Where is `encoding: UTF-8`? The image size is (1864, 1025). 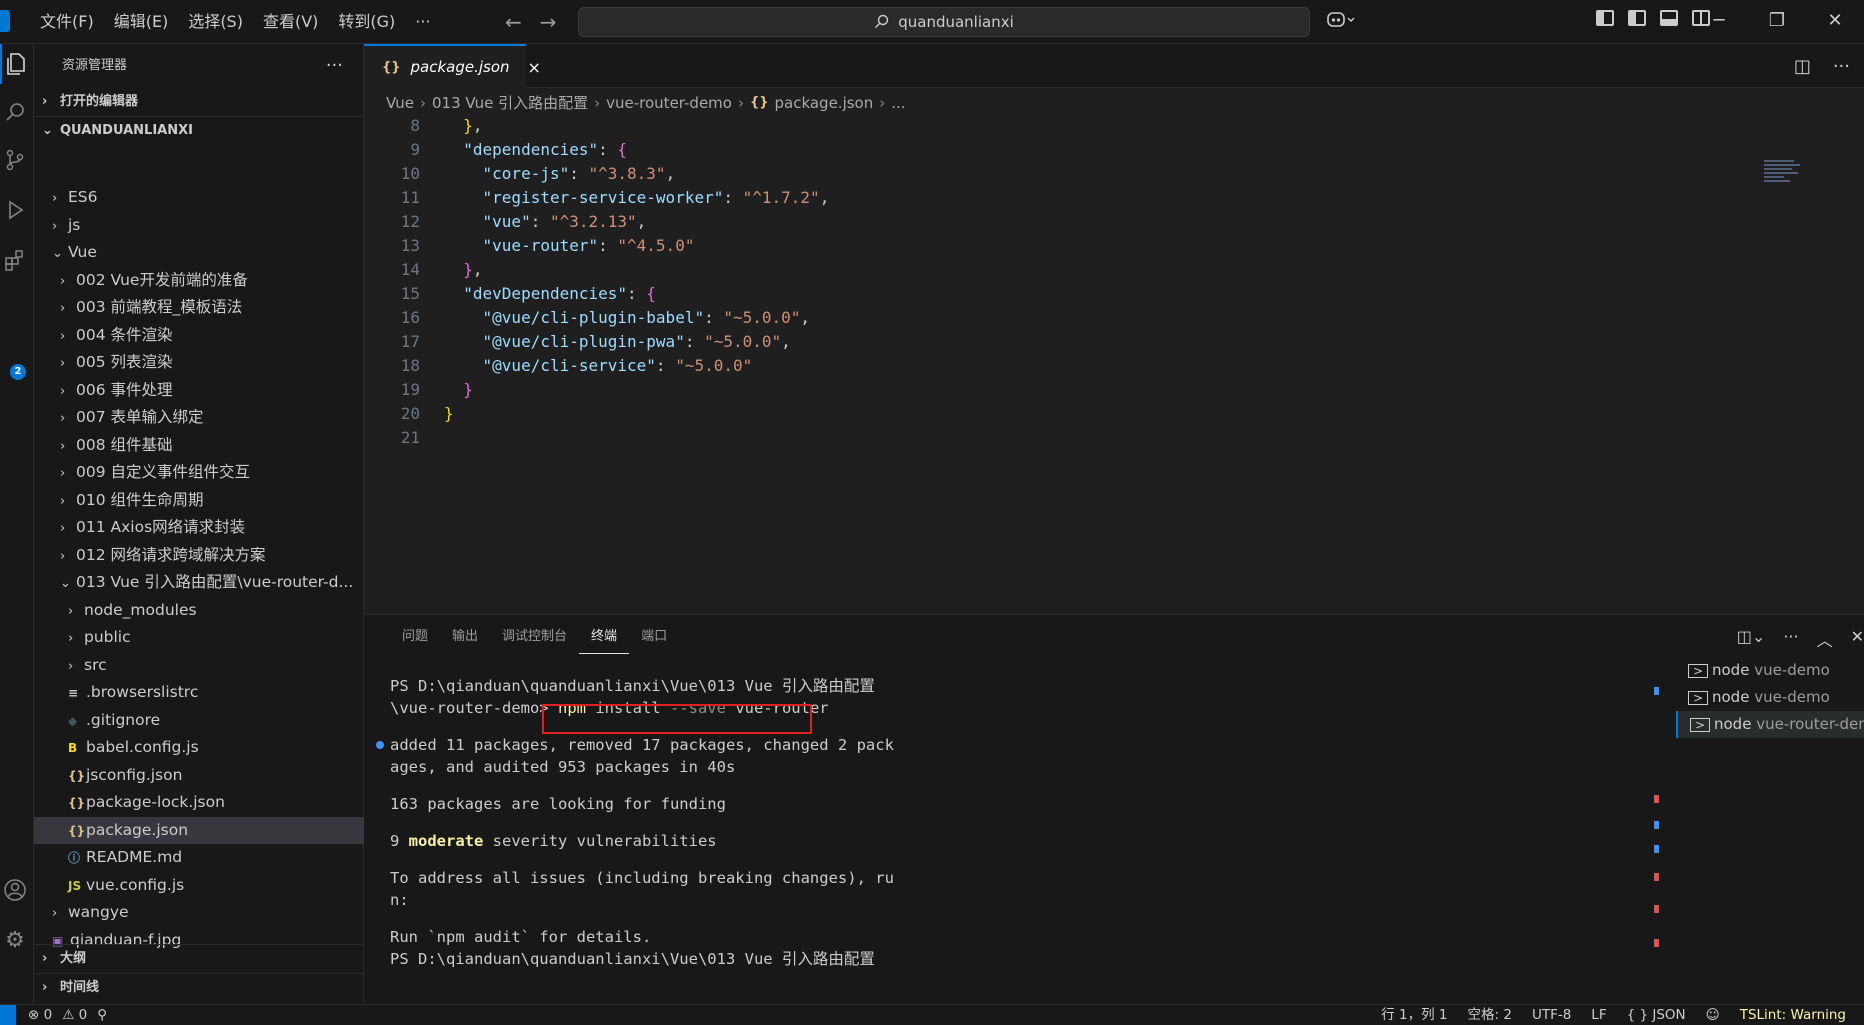 encoding: UTF-8 is located at coordinates (1551, 1015).